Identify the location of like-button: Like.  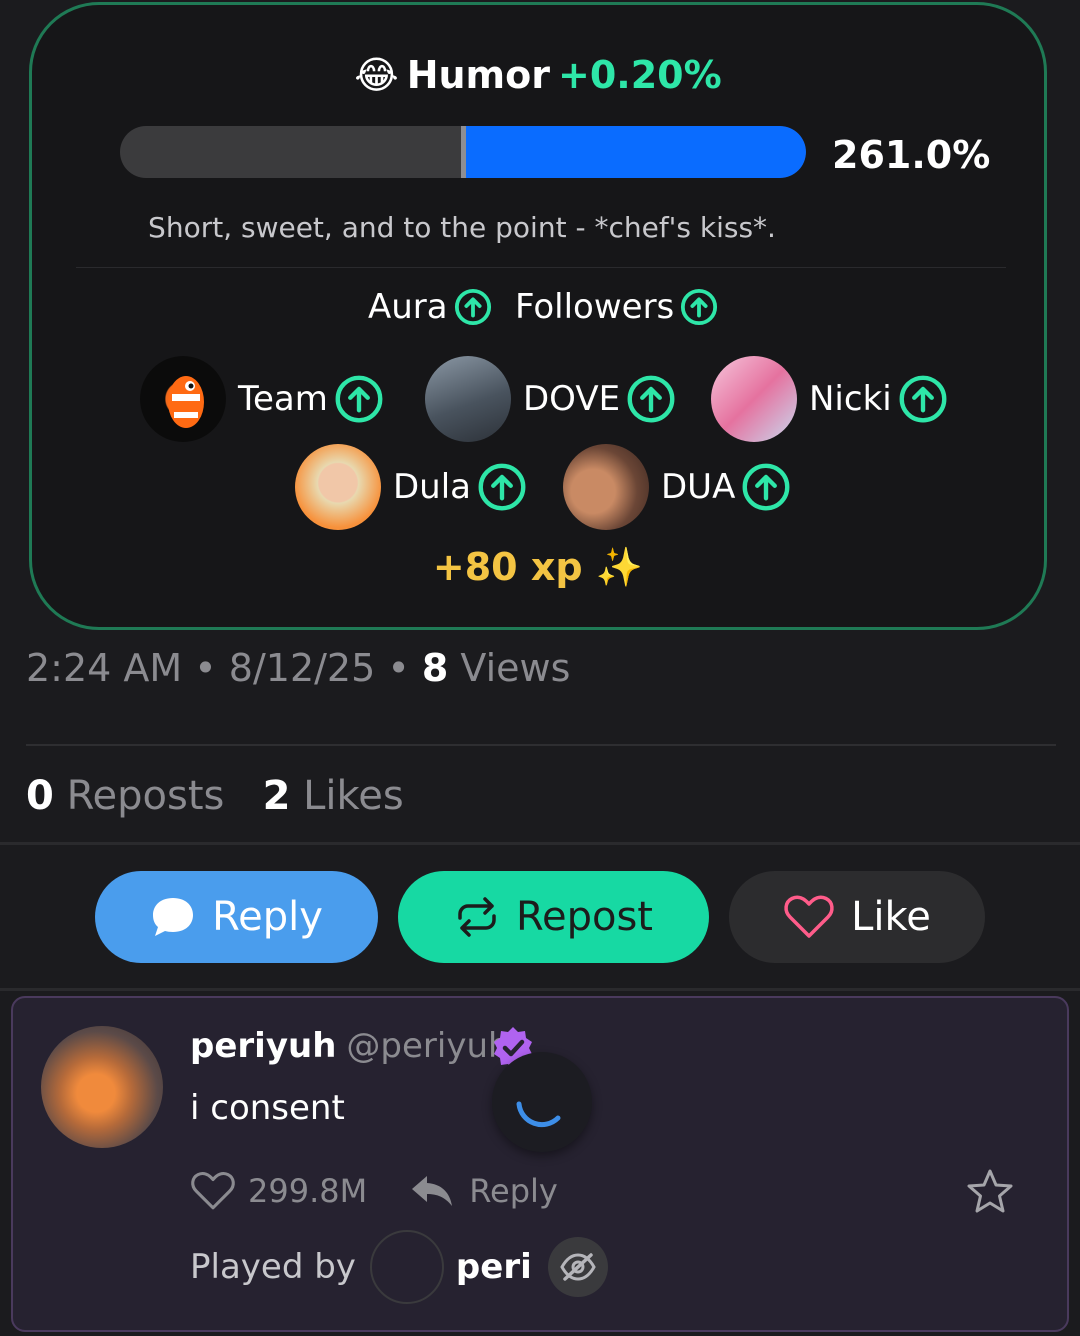
(857, 917).